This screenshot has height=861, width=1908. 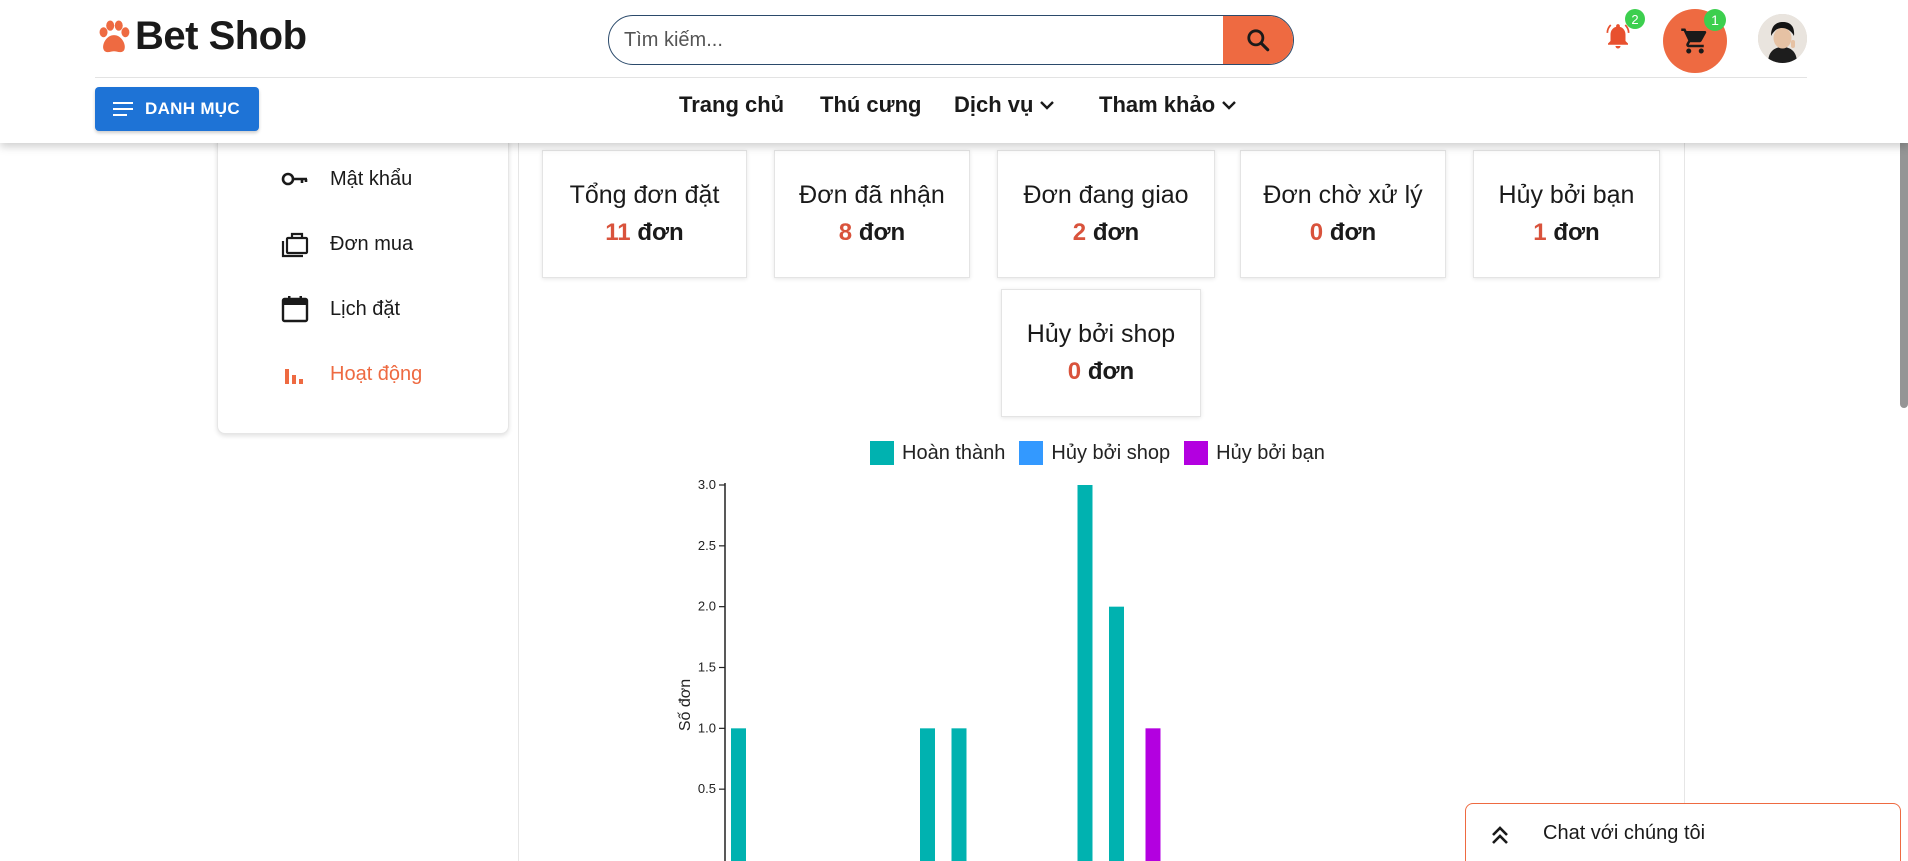 I want to click on nav-item-reference: Tham khảo, so click(x=1168, y=105).